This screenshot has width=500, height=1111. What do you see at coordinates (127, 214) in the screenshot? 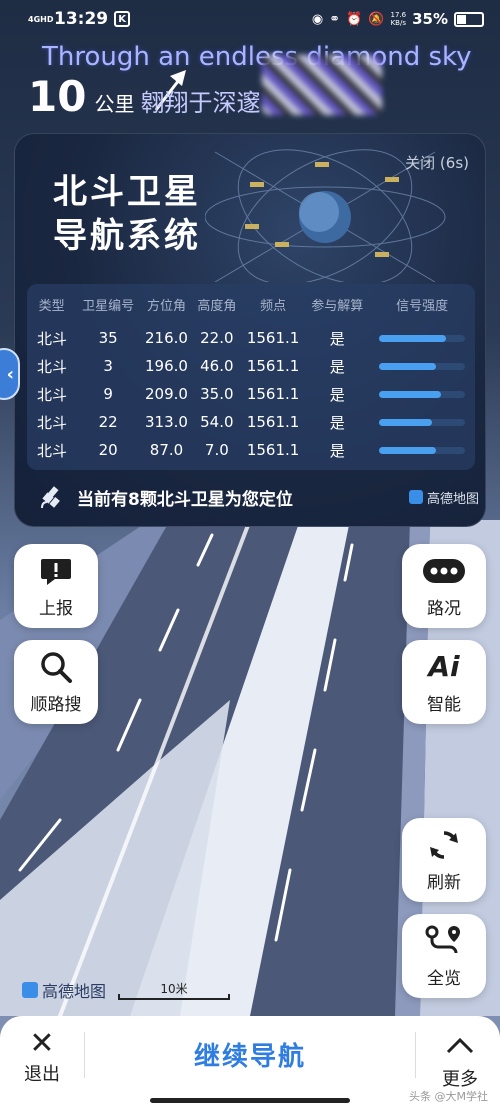
I see `card-title: 北斗卫星 导航系统` at bounding box center [127, 214].